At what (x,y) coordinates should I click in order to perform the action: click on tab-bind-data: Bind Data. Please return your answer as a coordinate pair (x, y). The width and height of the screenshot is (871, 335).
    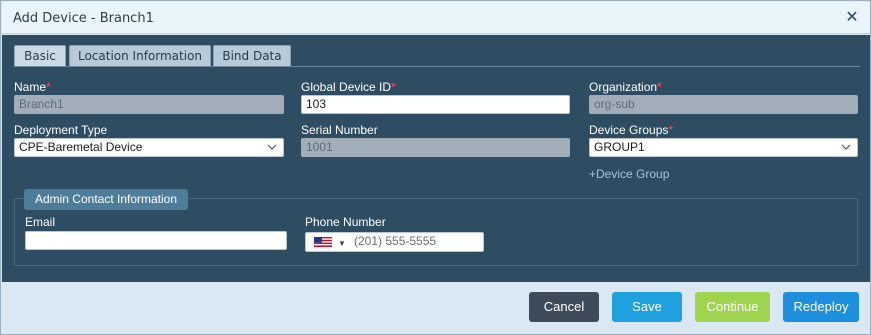
    Looking at the image, I should click on (252, 56).